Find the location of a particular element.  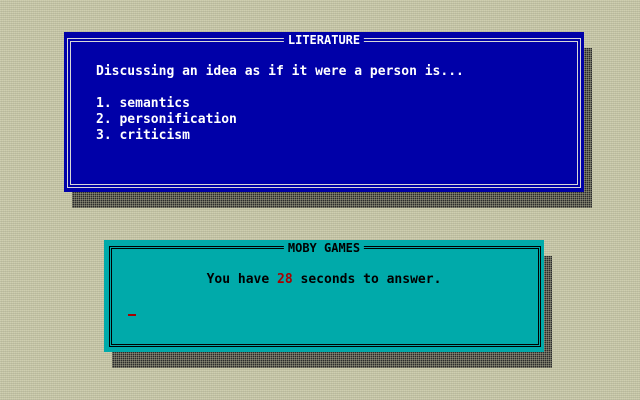

timer-prefix: You have is located at coordinates (242, 279).